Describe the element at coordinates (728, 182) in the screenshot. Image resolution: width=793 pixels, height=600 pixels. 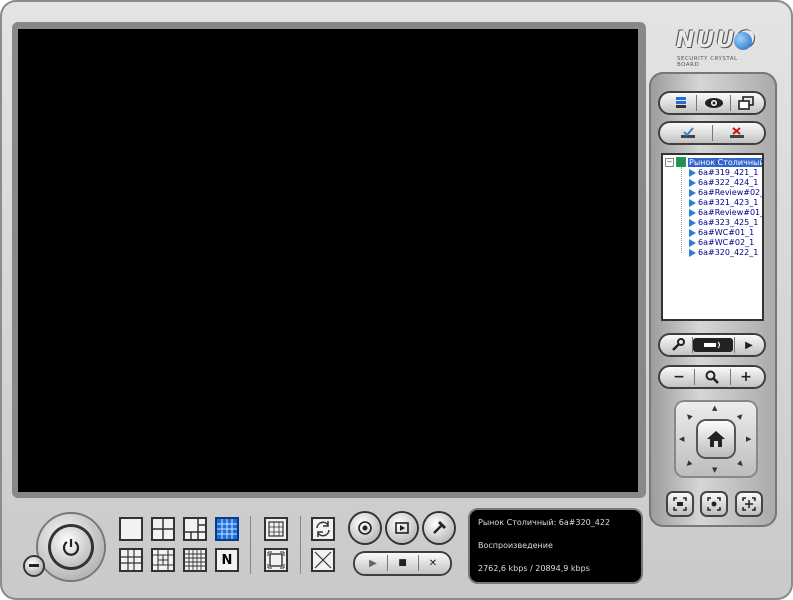
I see `tree-item-label: 6a#322_424_1` at that location.